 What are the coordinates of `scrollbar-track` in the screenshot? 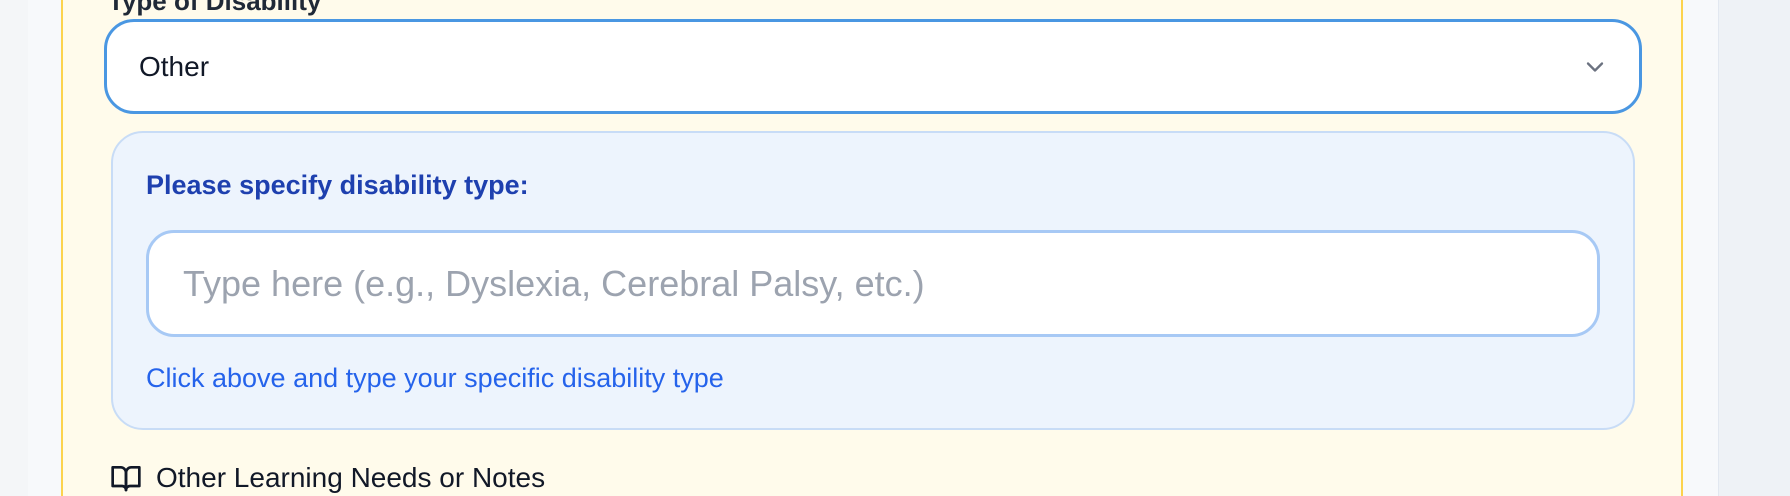 It's located at (1754, 248).